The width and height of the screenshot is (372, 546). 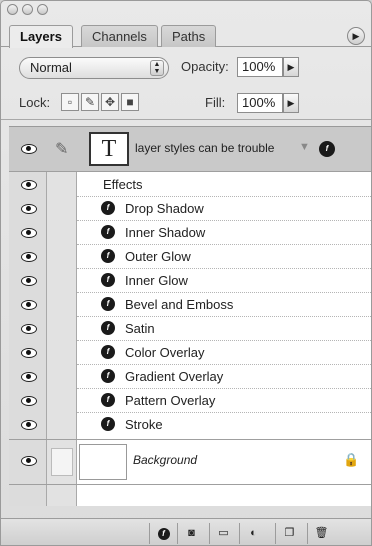 I want to click on effect-label: Drop Shadow, so click(x=164, y=208).